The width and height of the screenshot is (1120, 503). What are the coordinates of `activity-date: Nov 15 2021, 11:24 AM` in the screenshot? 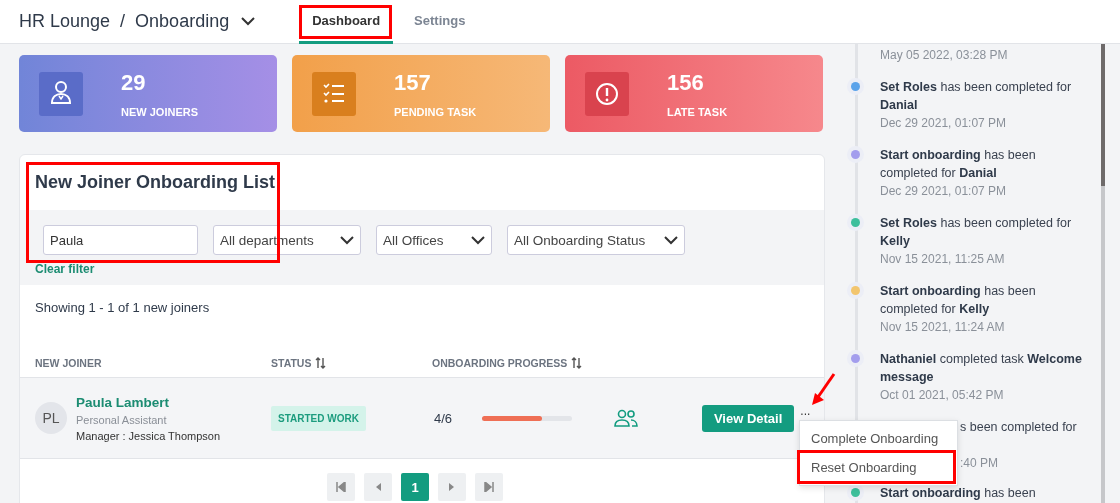 It's located at (943, 327).